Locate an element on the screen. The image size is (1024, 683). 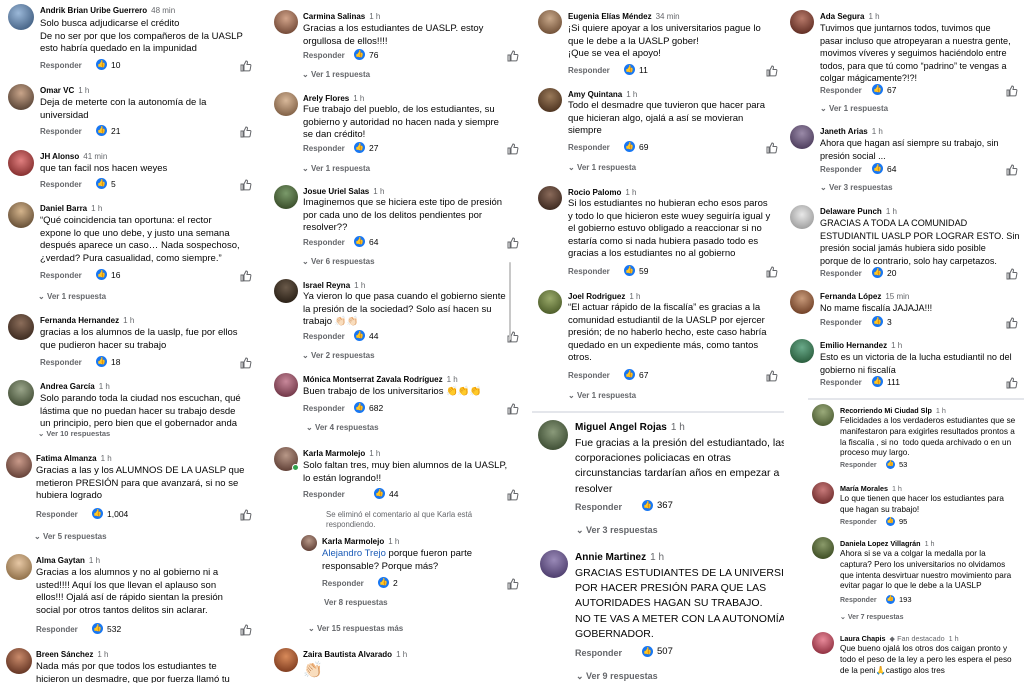
comment-author: Eugenia Elías Méndez 34 min is located at coordinates (624, 16).